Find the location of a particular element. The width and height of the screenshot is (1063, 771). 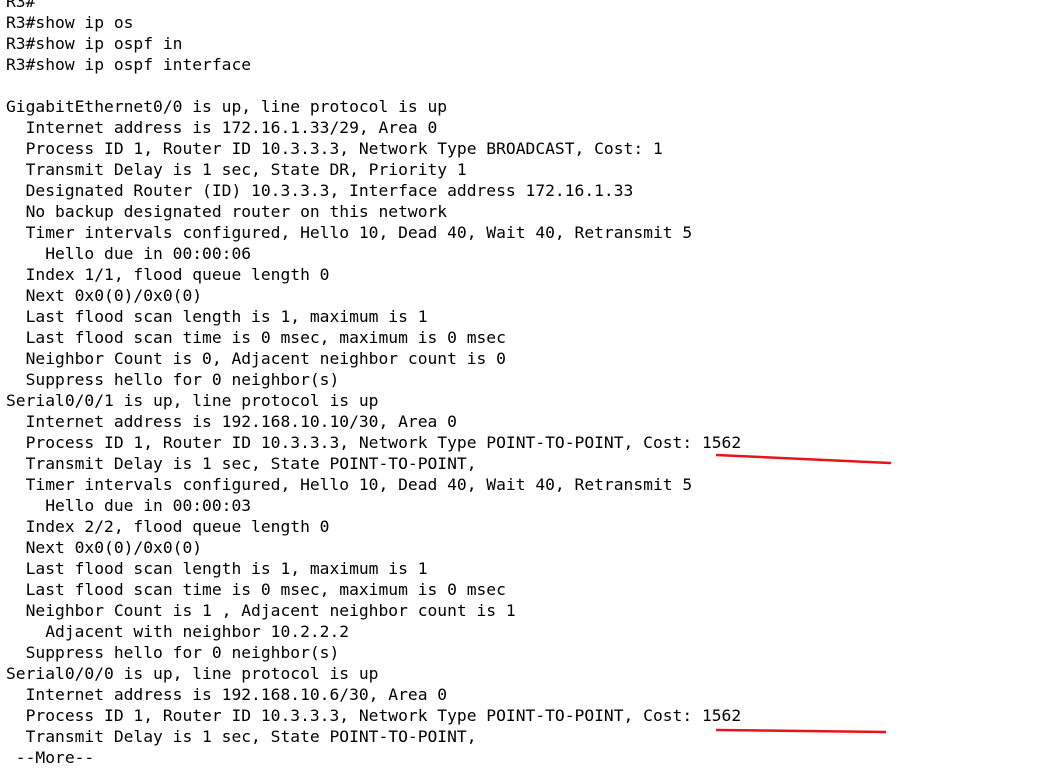

prompt-line: R3# is located at coordinates (21, 5).